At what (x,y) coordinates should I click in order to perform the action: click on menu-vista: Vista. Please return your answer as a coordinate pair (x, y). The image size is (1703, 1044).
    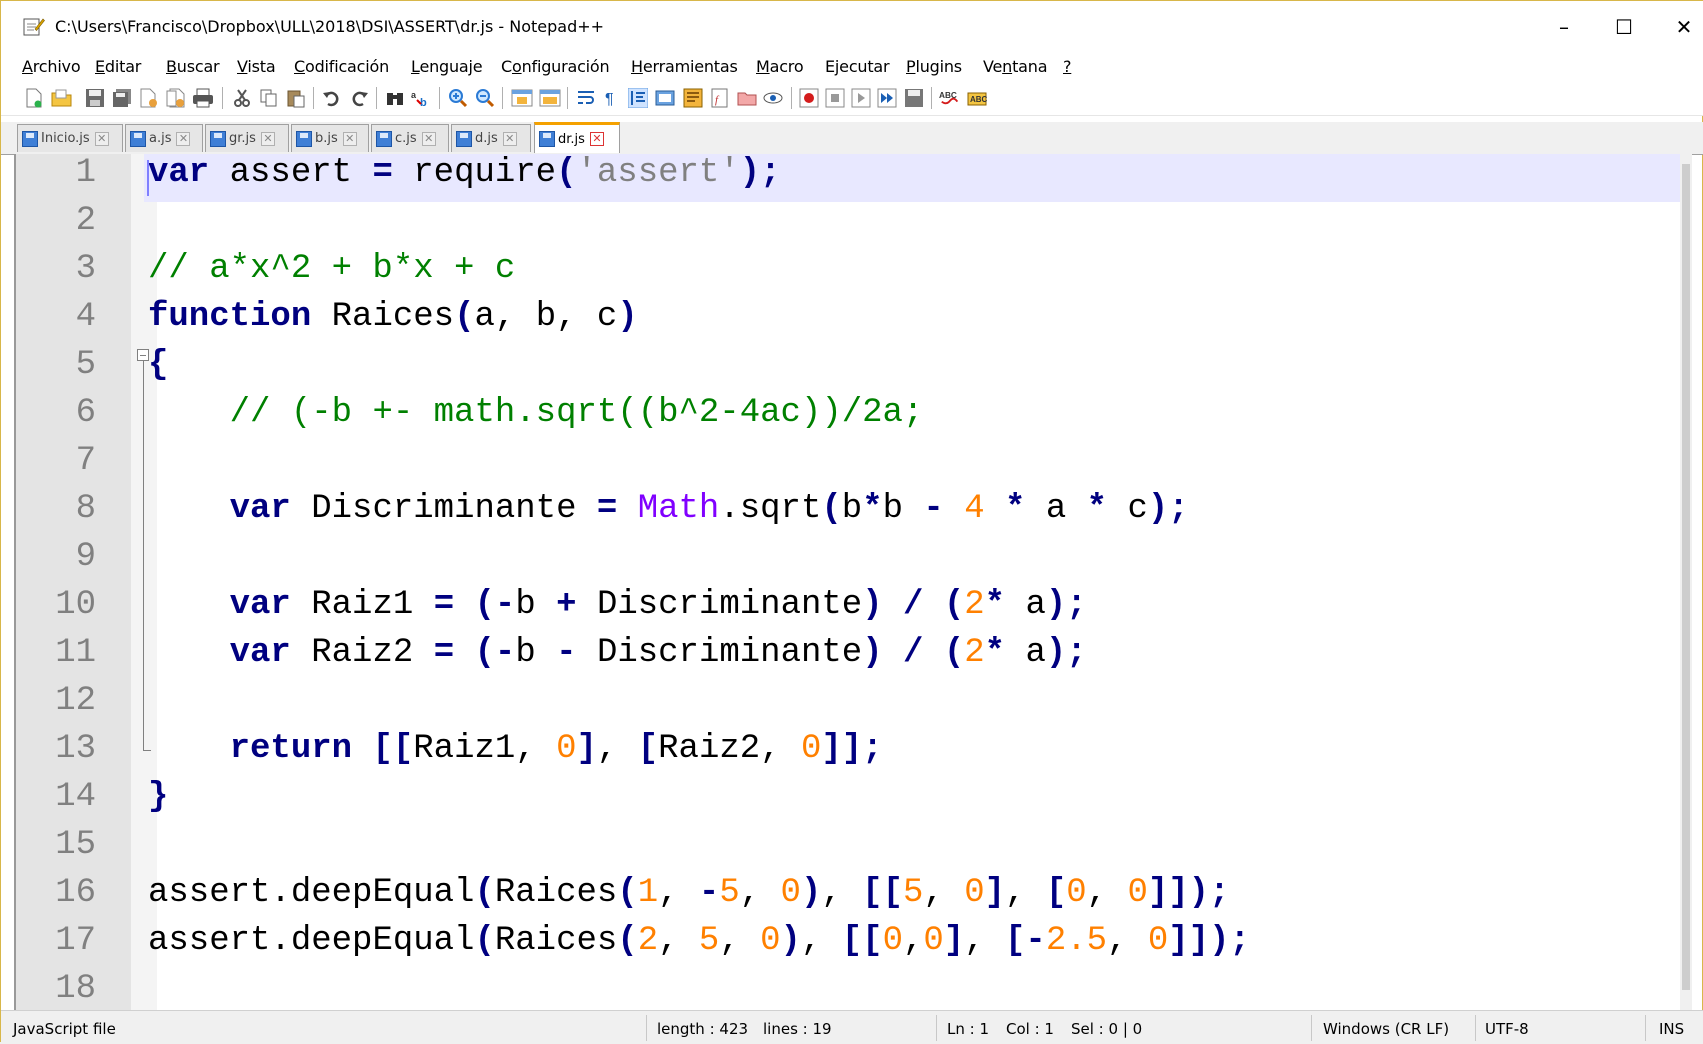
    Looking at the image, I should click on (256, 66).